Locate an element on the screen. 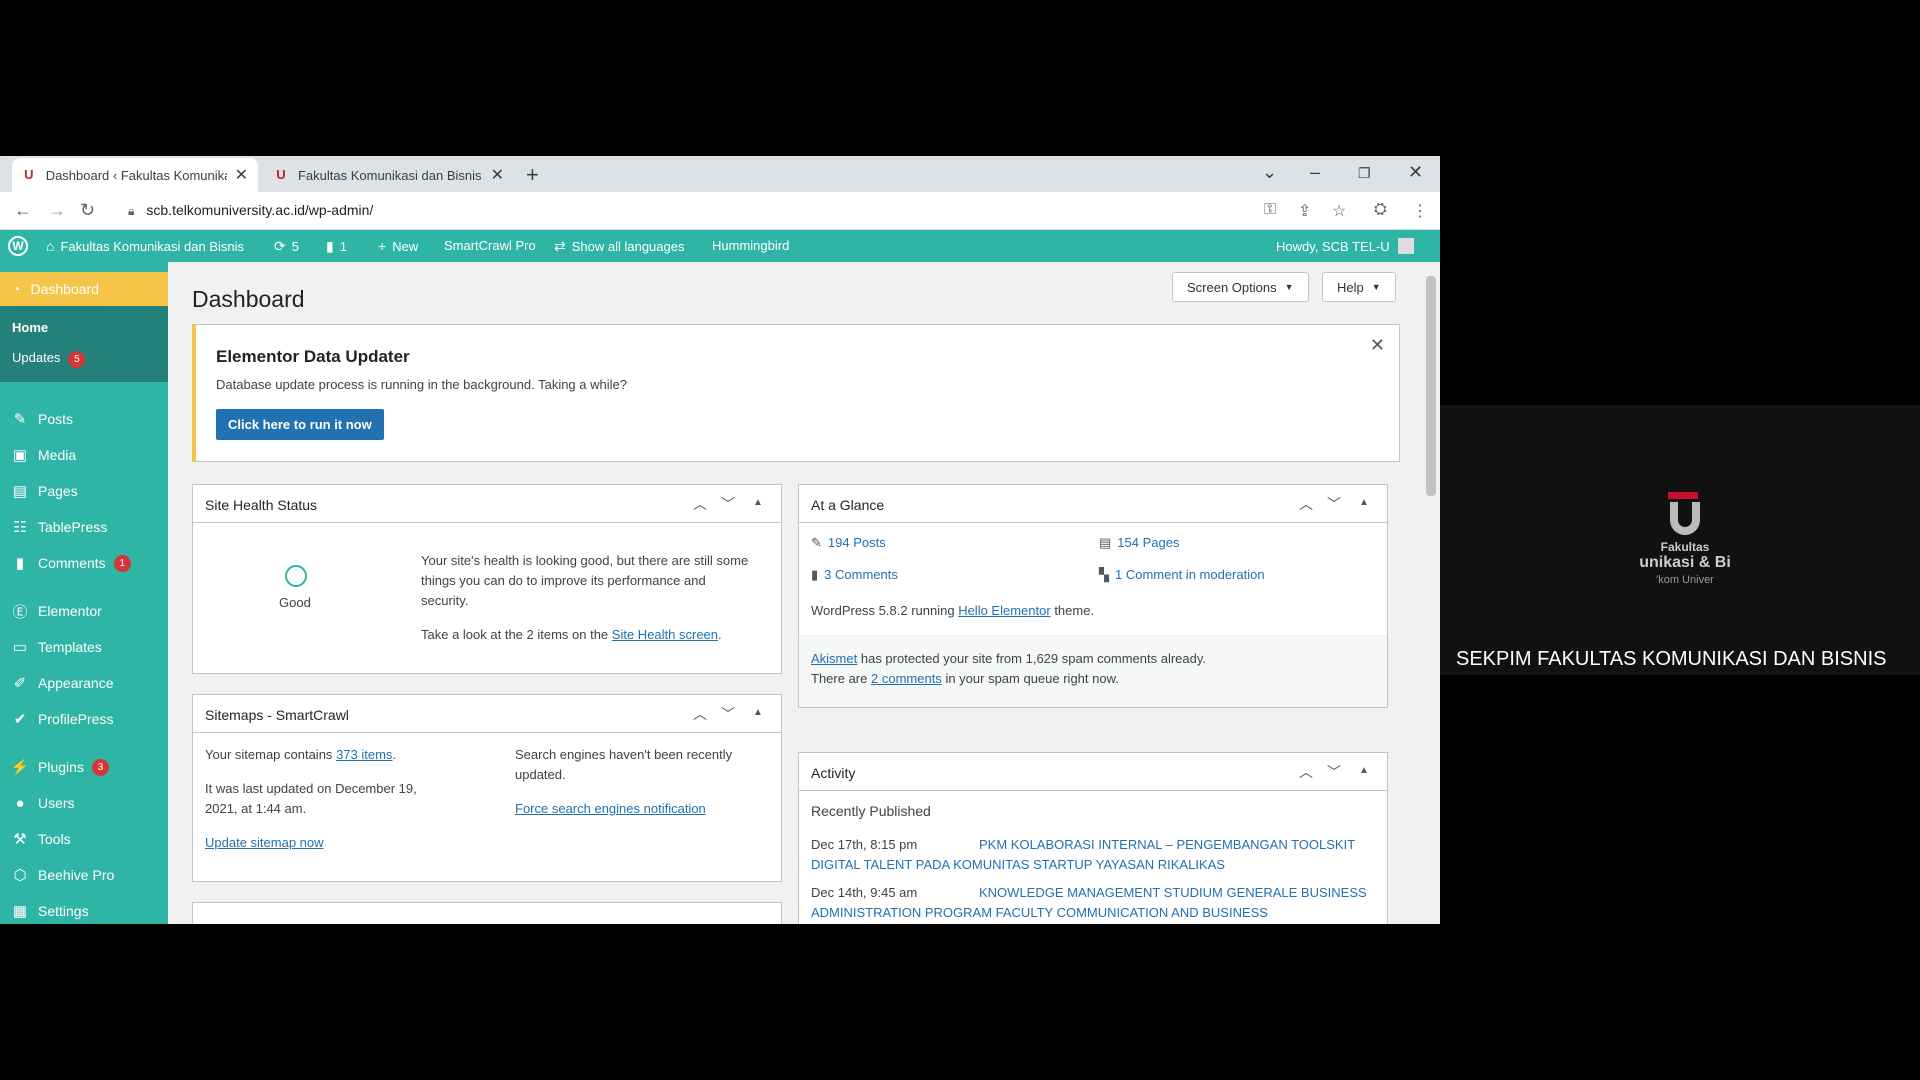 The height and width of the screenshot is (1080, 1920). site-name-link: ⌂ Fakultas Komunikasi dan Bisnis is located at coordinates (145, 246).